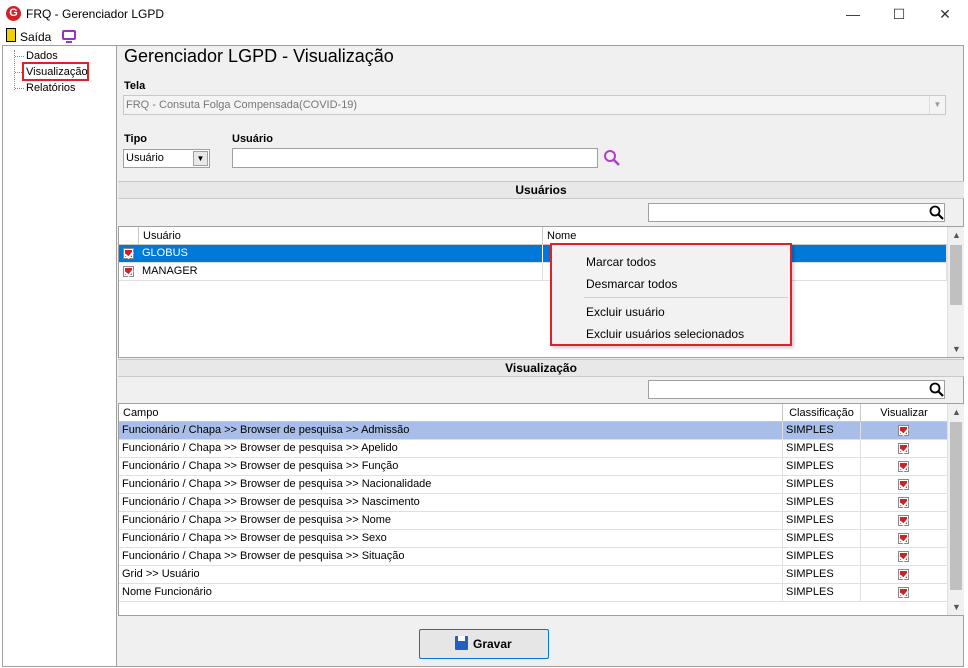 This screenshot has height=668, width=968. What do you see at coordinates (145, 158) in the screenshot?
I see `tipo-value: Usuário` at bounding box center [145, 158].